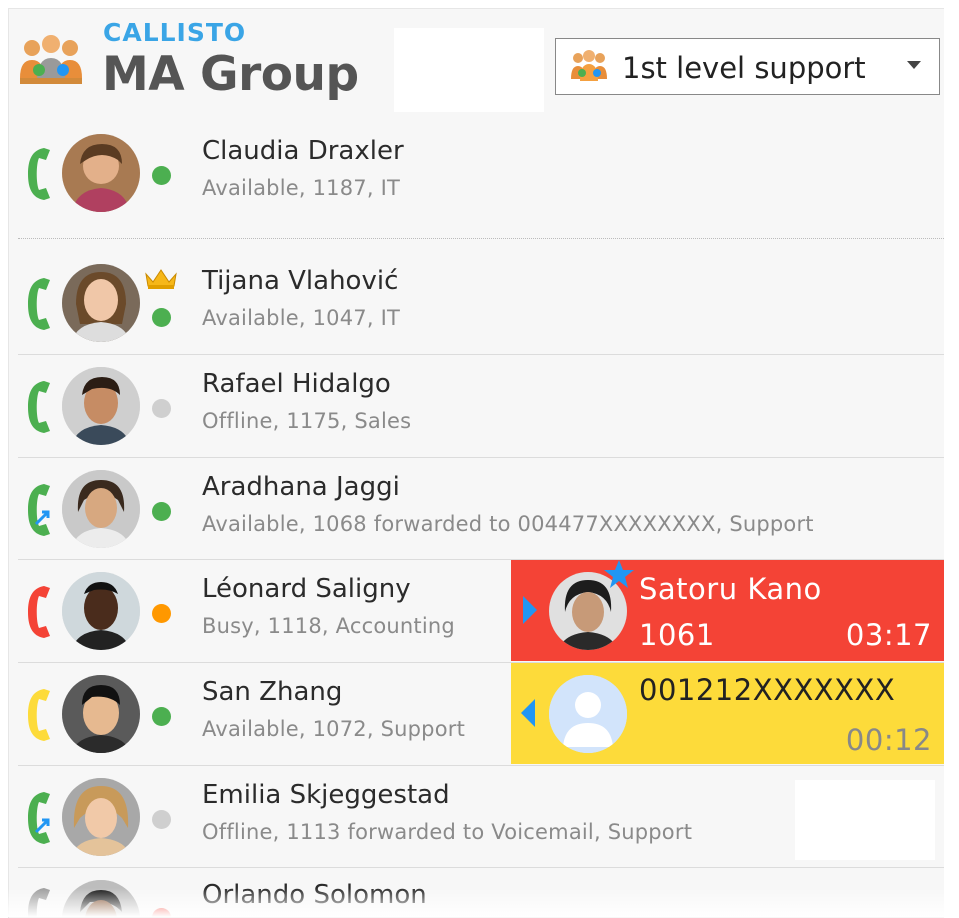 Image resolution: width=959 pixels, height=918 pixels. I want to click on contact-status: Available, 1047, IT, so click(301, 318).